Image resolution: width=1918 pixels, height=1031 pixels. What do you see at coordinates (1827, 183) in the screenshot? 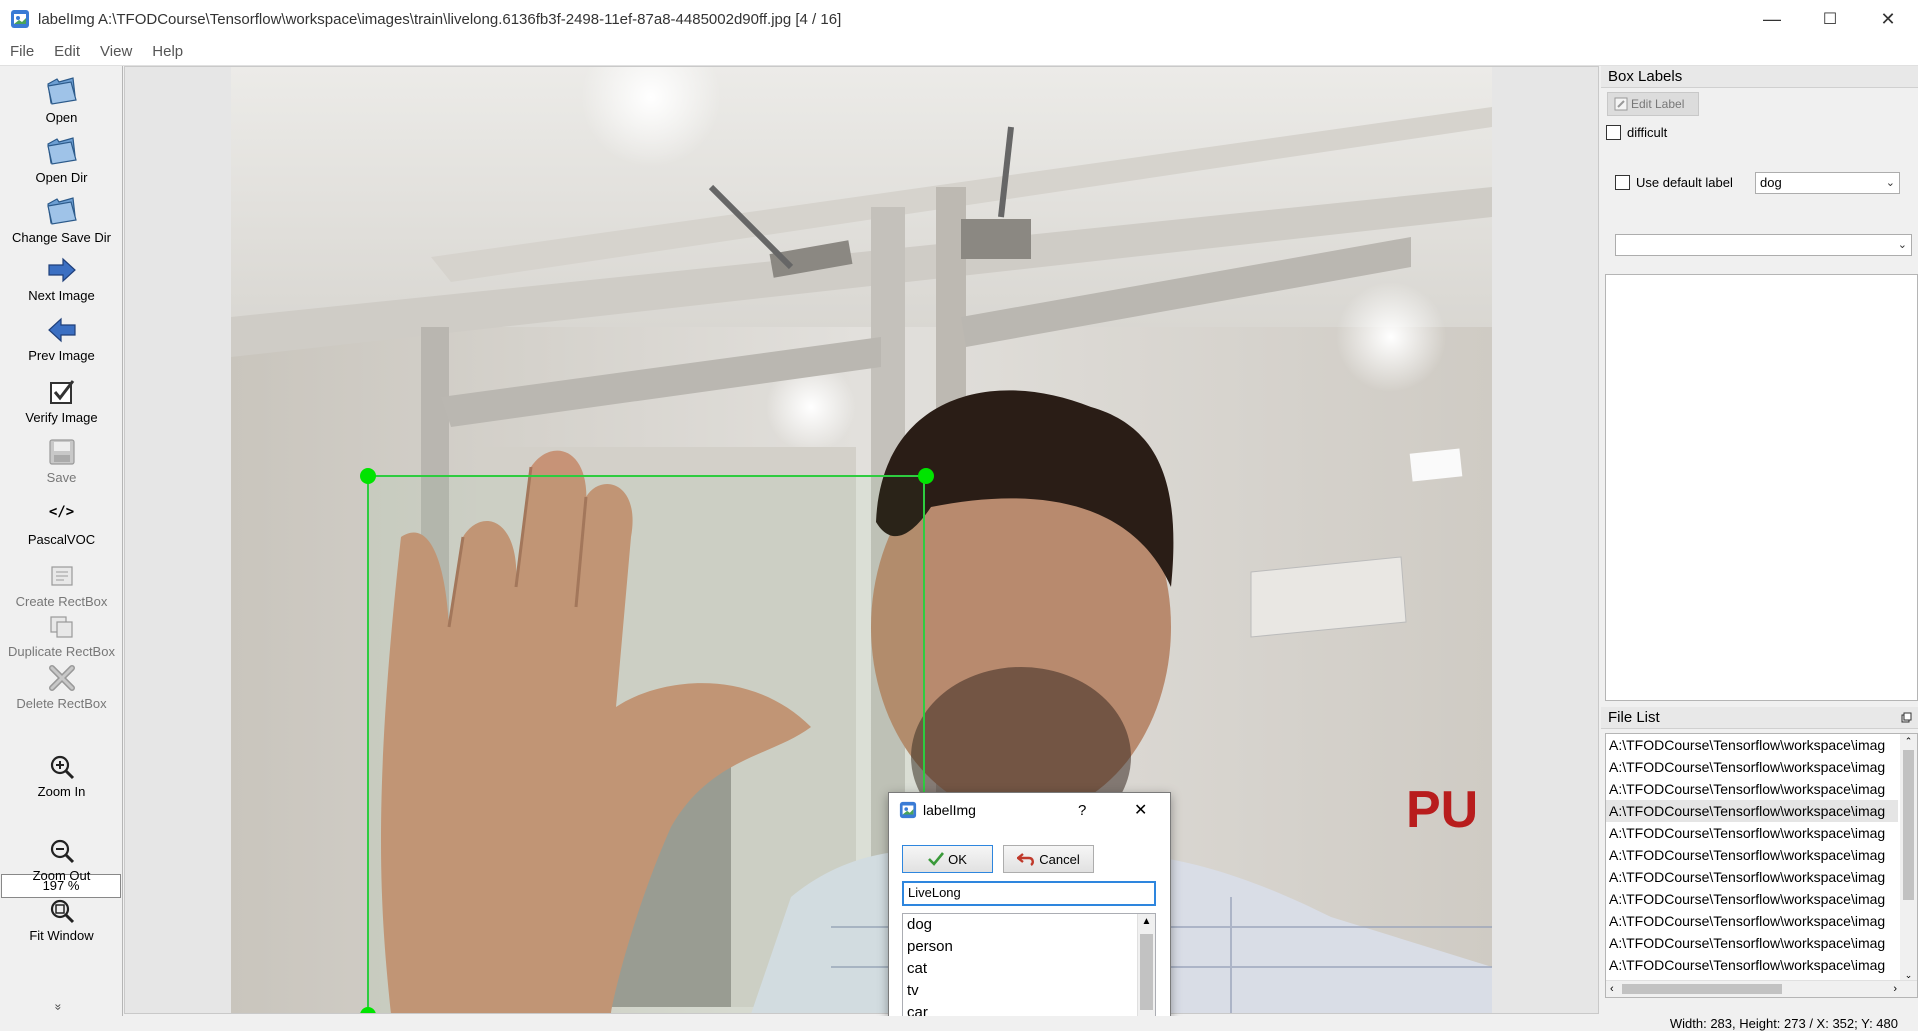
I see `default-label-combo: dog ⌄` at bounding box center [1827, 183].